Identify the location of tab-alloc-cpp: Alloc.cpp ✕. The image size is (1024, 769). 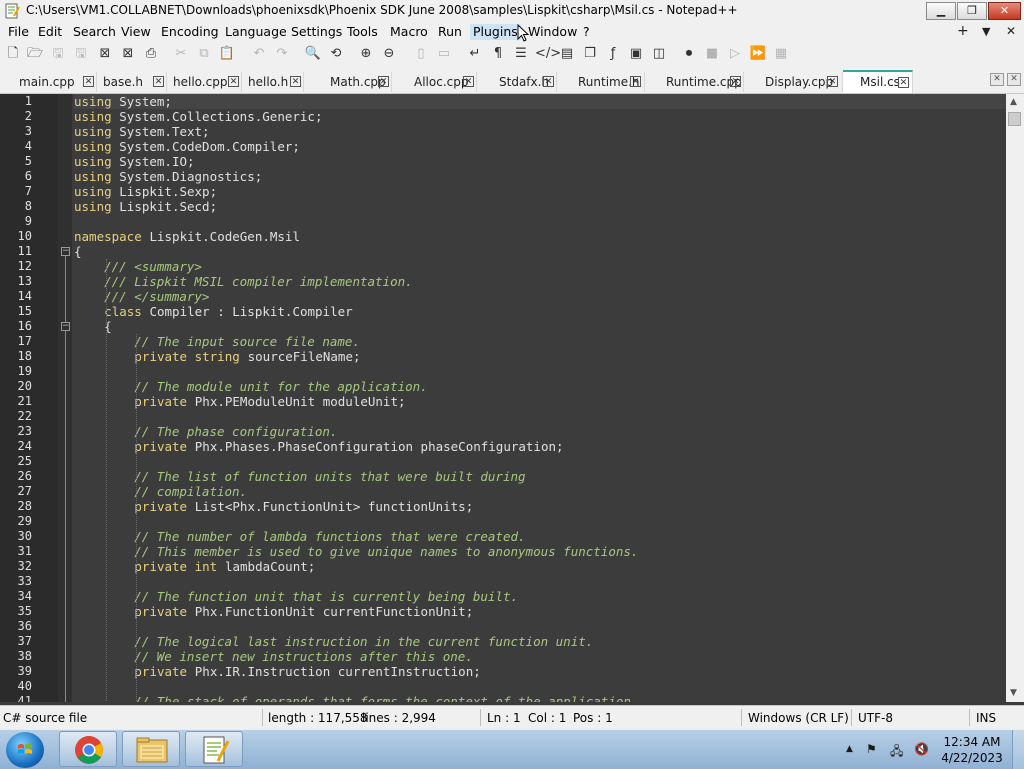
(434, 82).